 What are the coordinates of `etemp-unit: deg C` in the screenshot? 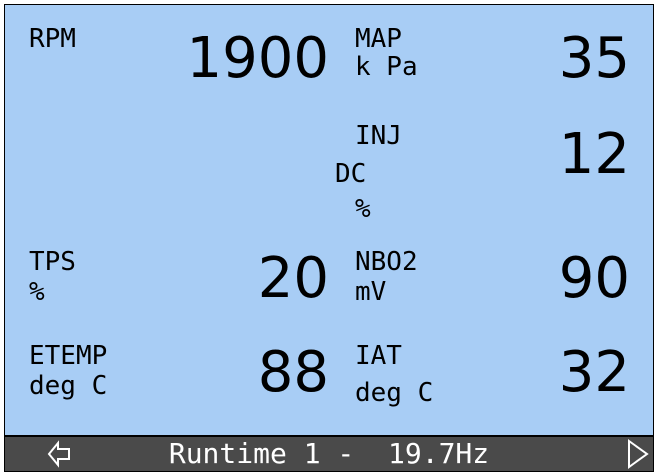 It's located at (68, 386).